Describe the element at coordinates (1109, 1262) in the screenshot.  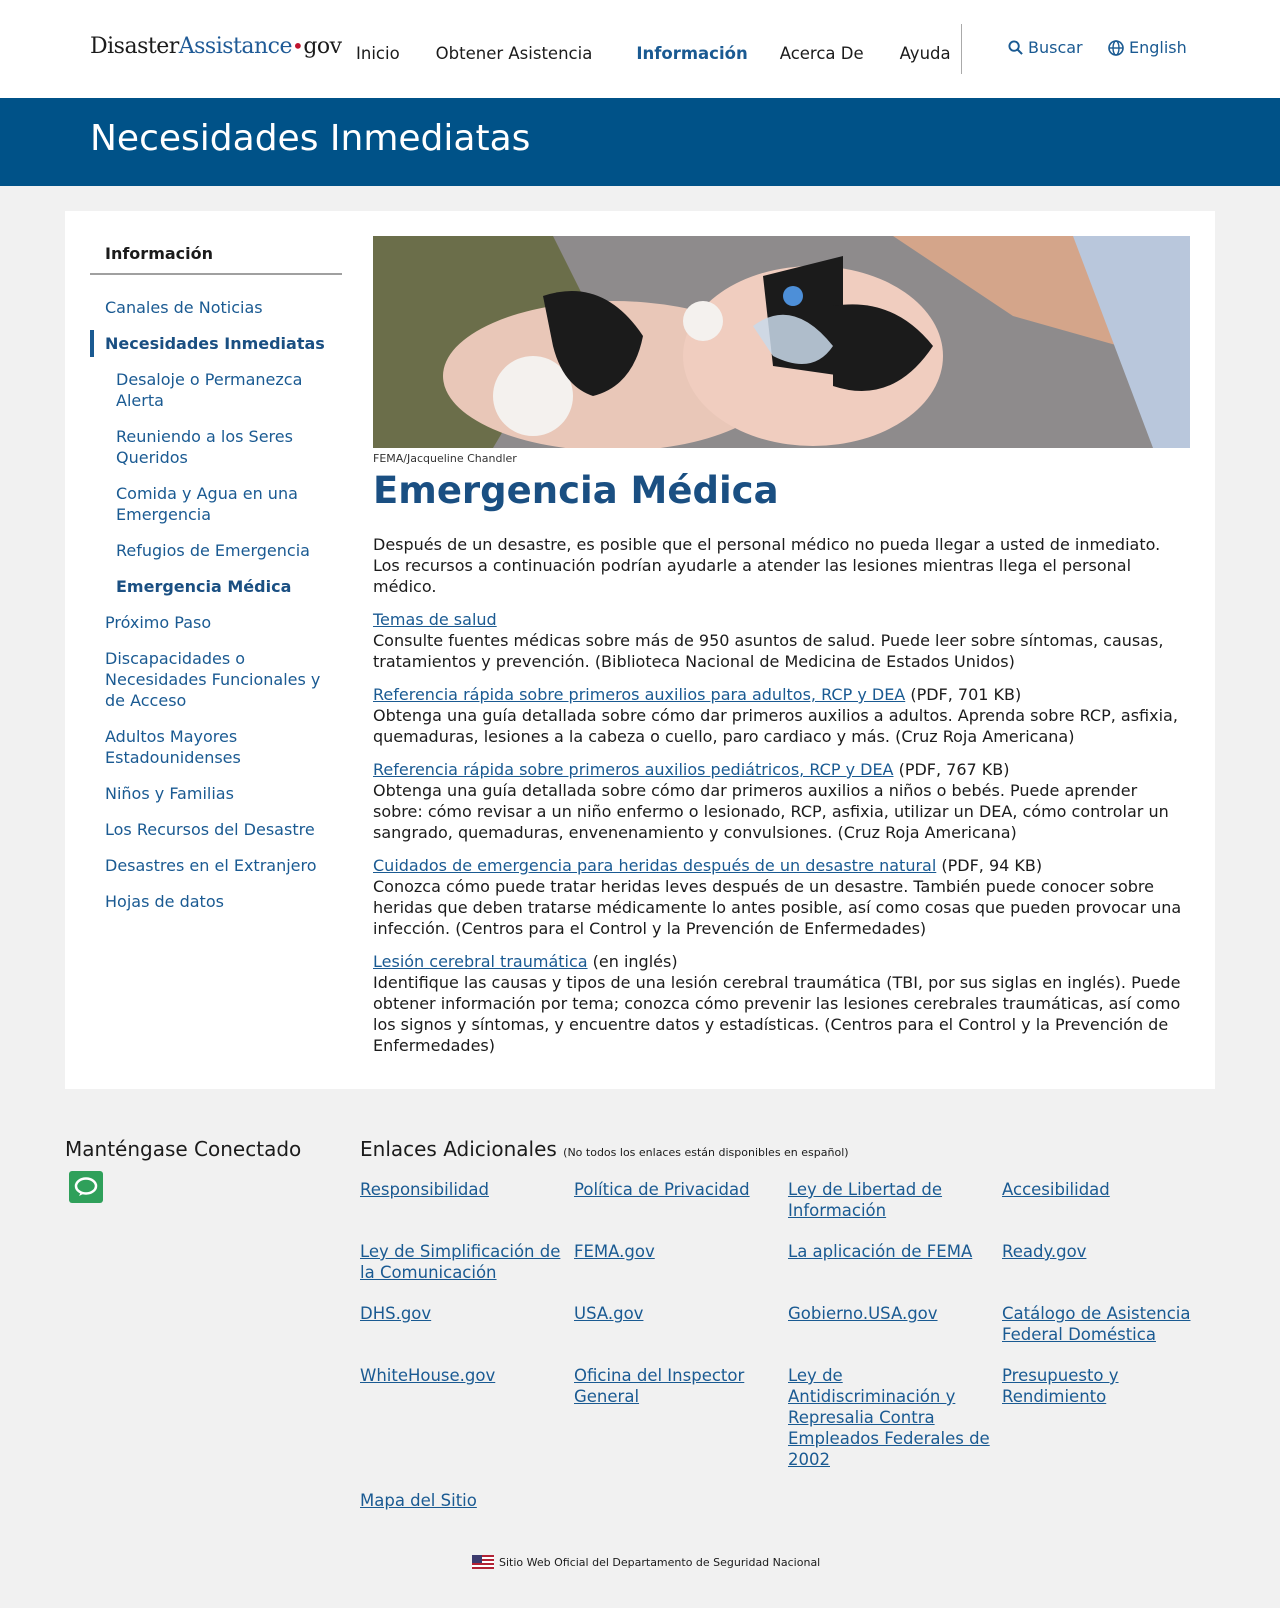
I see `footer-link: Ready.gov` at that location.